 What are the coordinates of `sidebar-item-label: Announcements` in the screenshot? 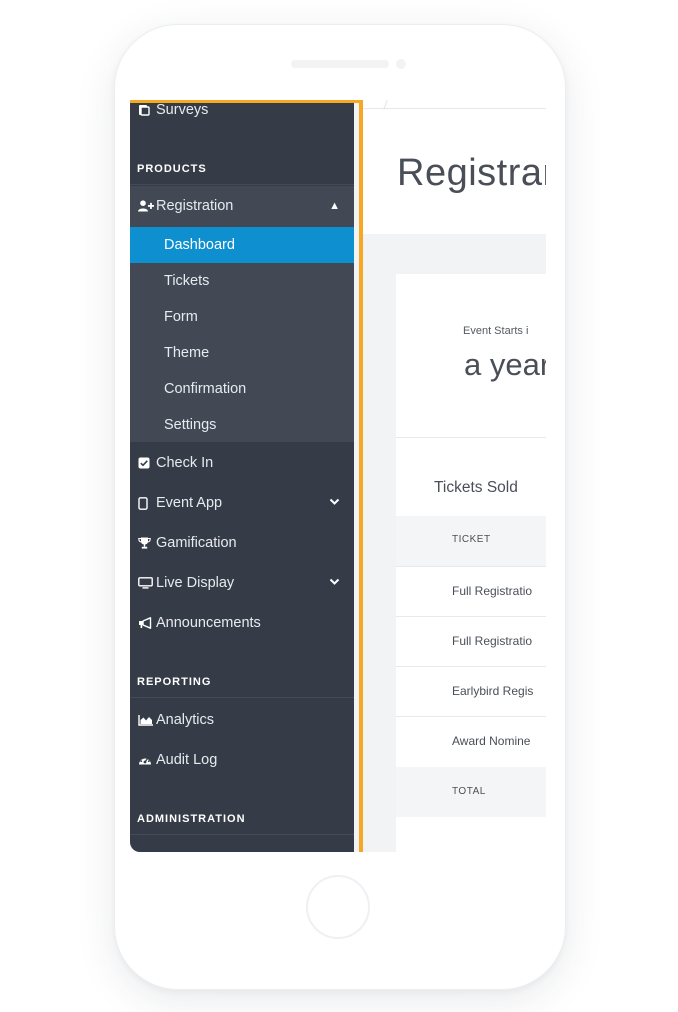 It's located at (208, 623).